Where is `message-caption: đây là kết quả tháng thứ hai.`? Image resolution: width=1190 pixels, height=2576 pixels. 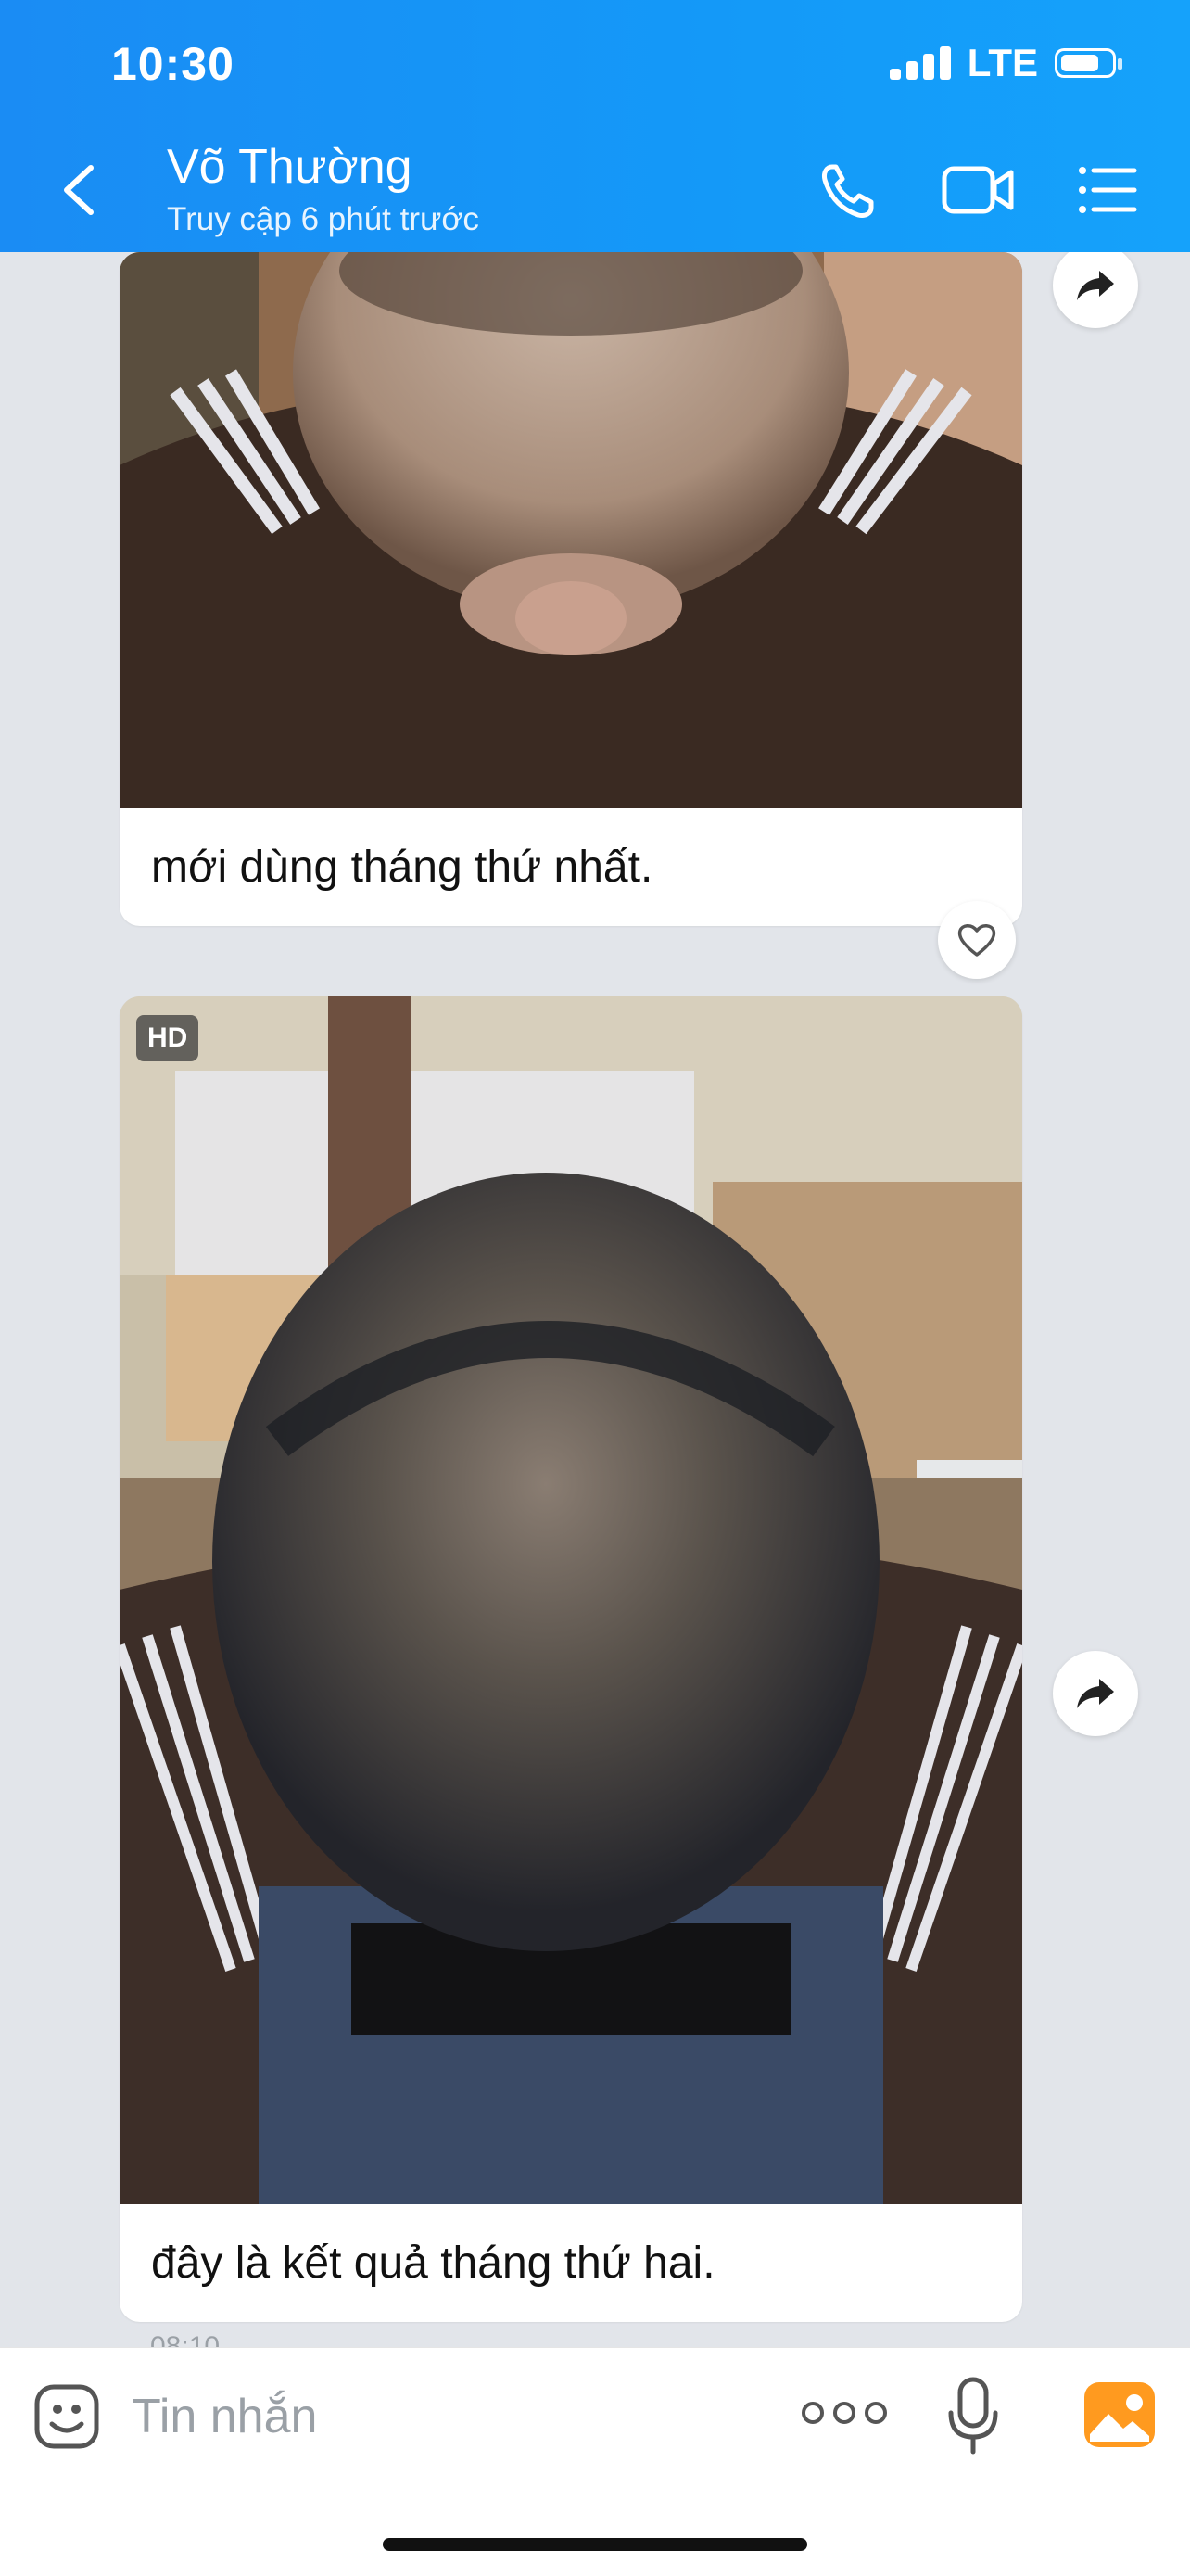 message-caption: đây là kết quả tháng thứ hai. is located at coordinates (433, 2263).